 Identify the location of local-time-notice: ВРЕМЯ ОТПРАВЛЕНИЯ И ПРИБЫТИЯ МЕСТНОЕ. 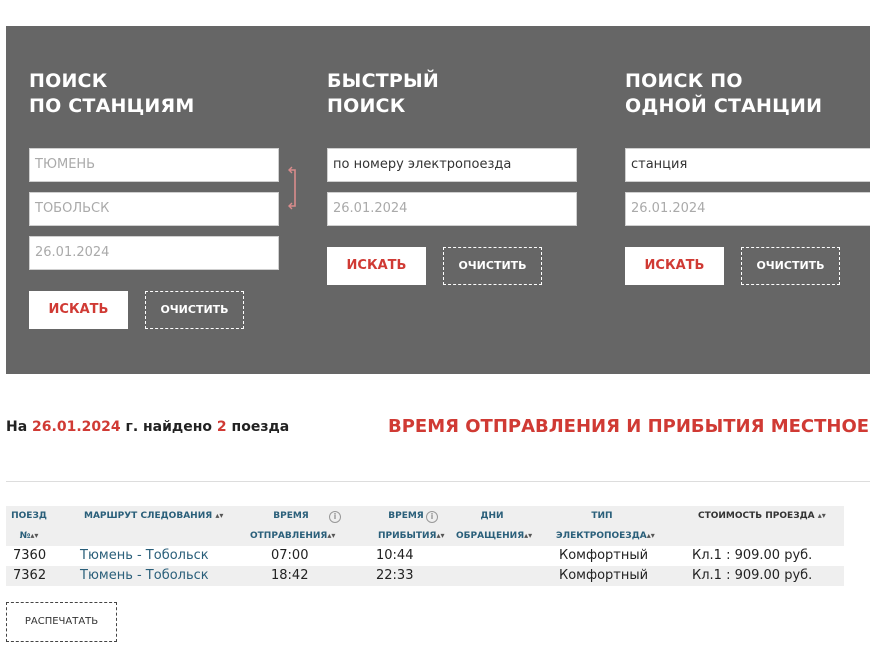
(629, 426).